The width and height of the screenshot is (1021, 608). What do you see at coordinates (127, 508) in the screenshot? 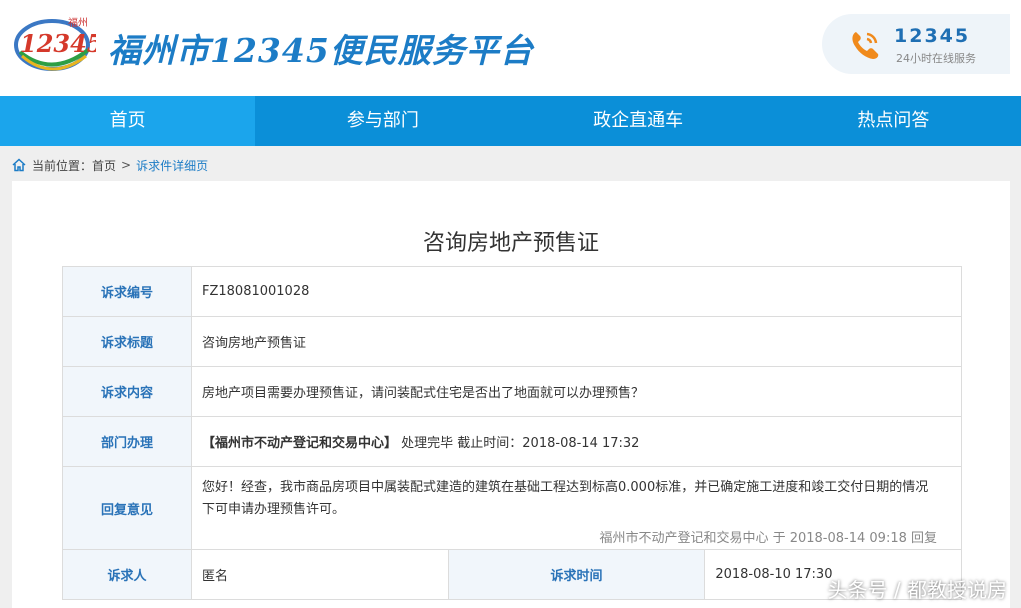
I see `reply-label: 回复意见` at bounding box center [127, 508].